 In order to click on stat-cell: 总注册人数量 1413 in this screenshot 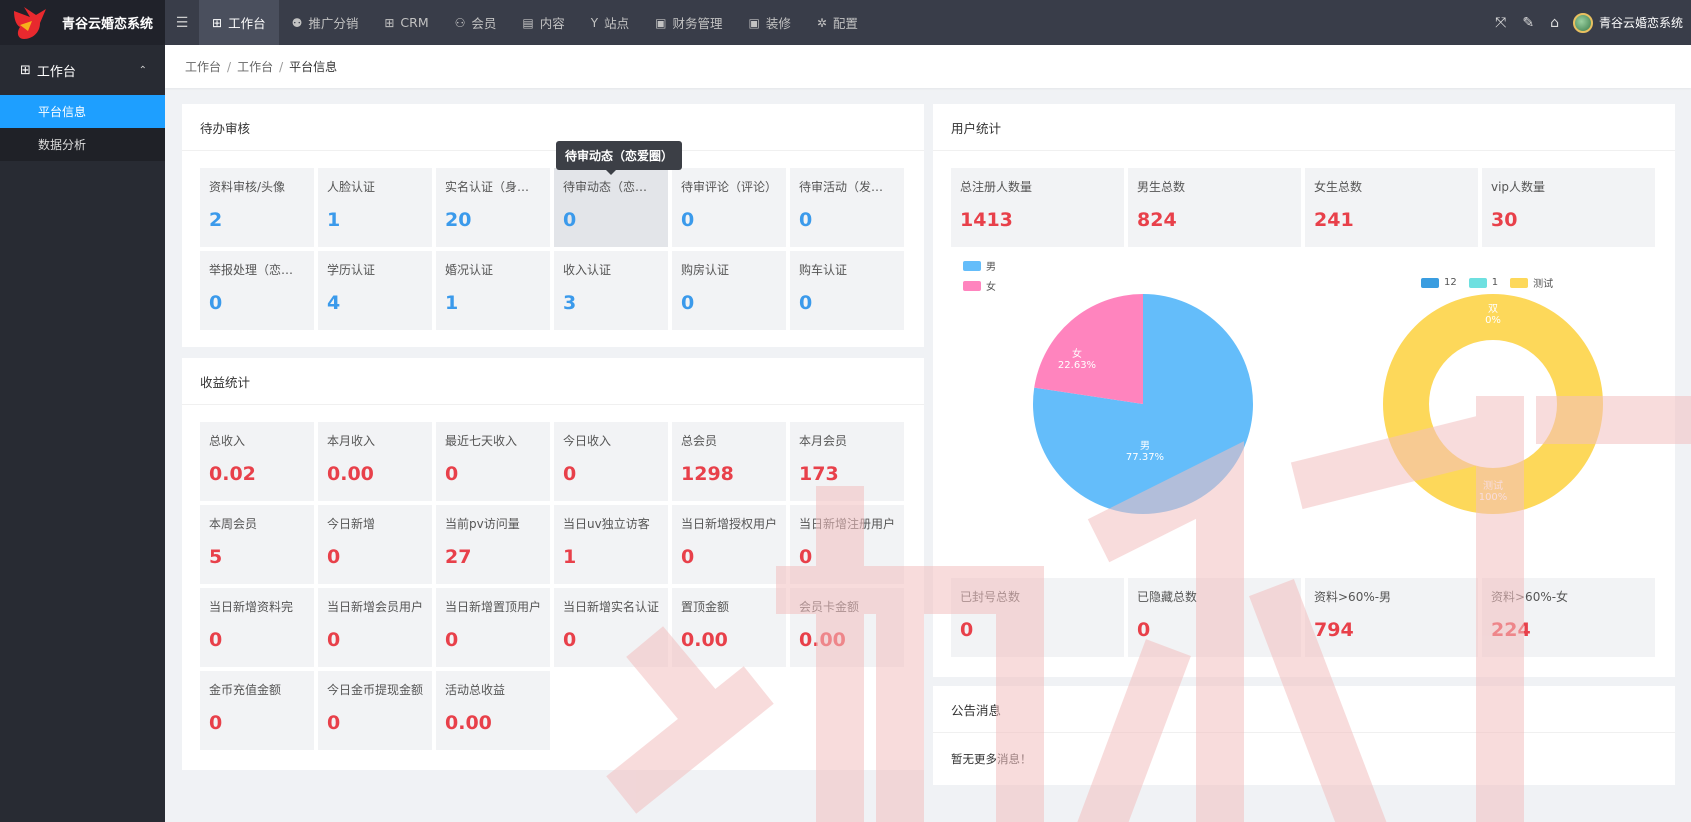, I will do `click(1039, 209)`.